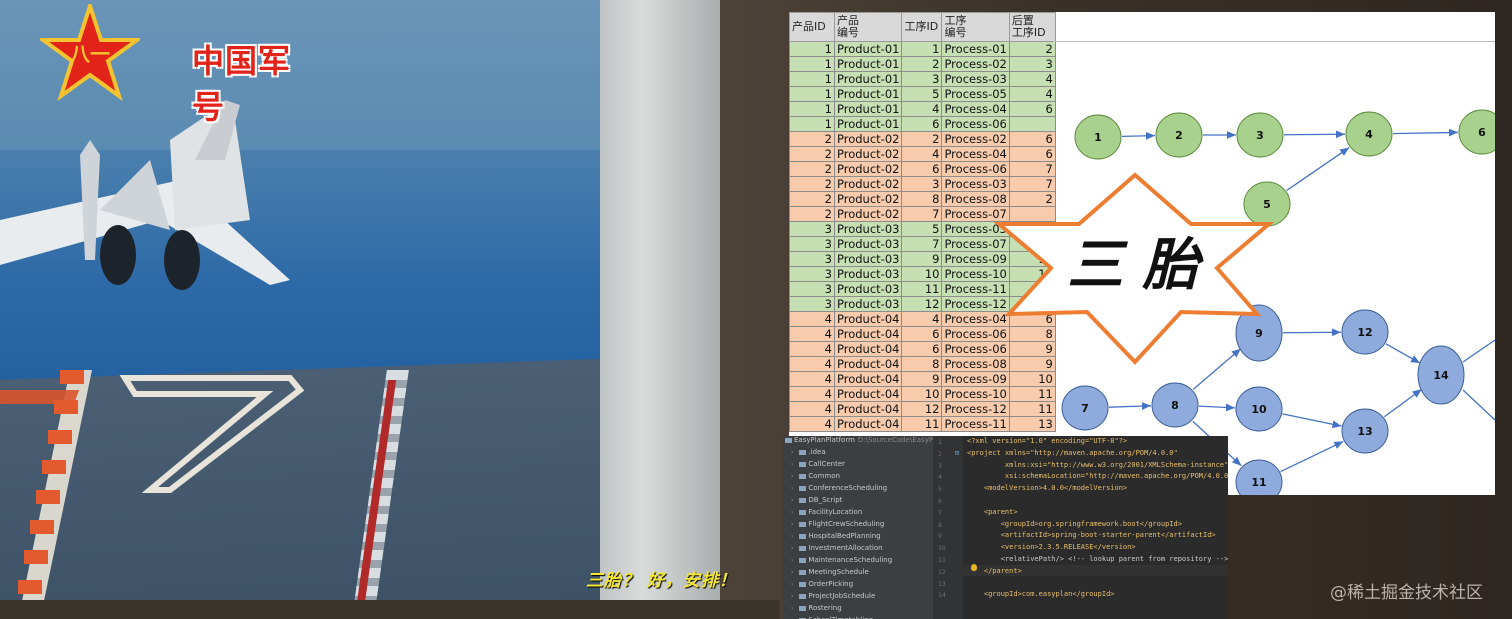  What do you see at coordinates (942, 583) in the screenshot?
I see `line-number: 13` at bounding box center [942, 583].